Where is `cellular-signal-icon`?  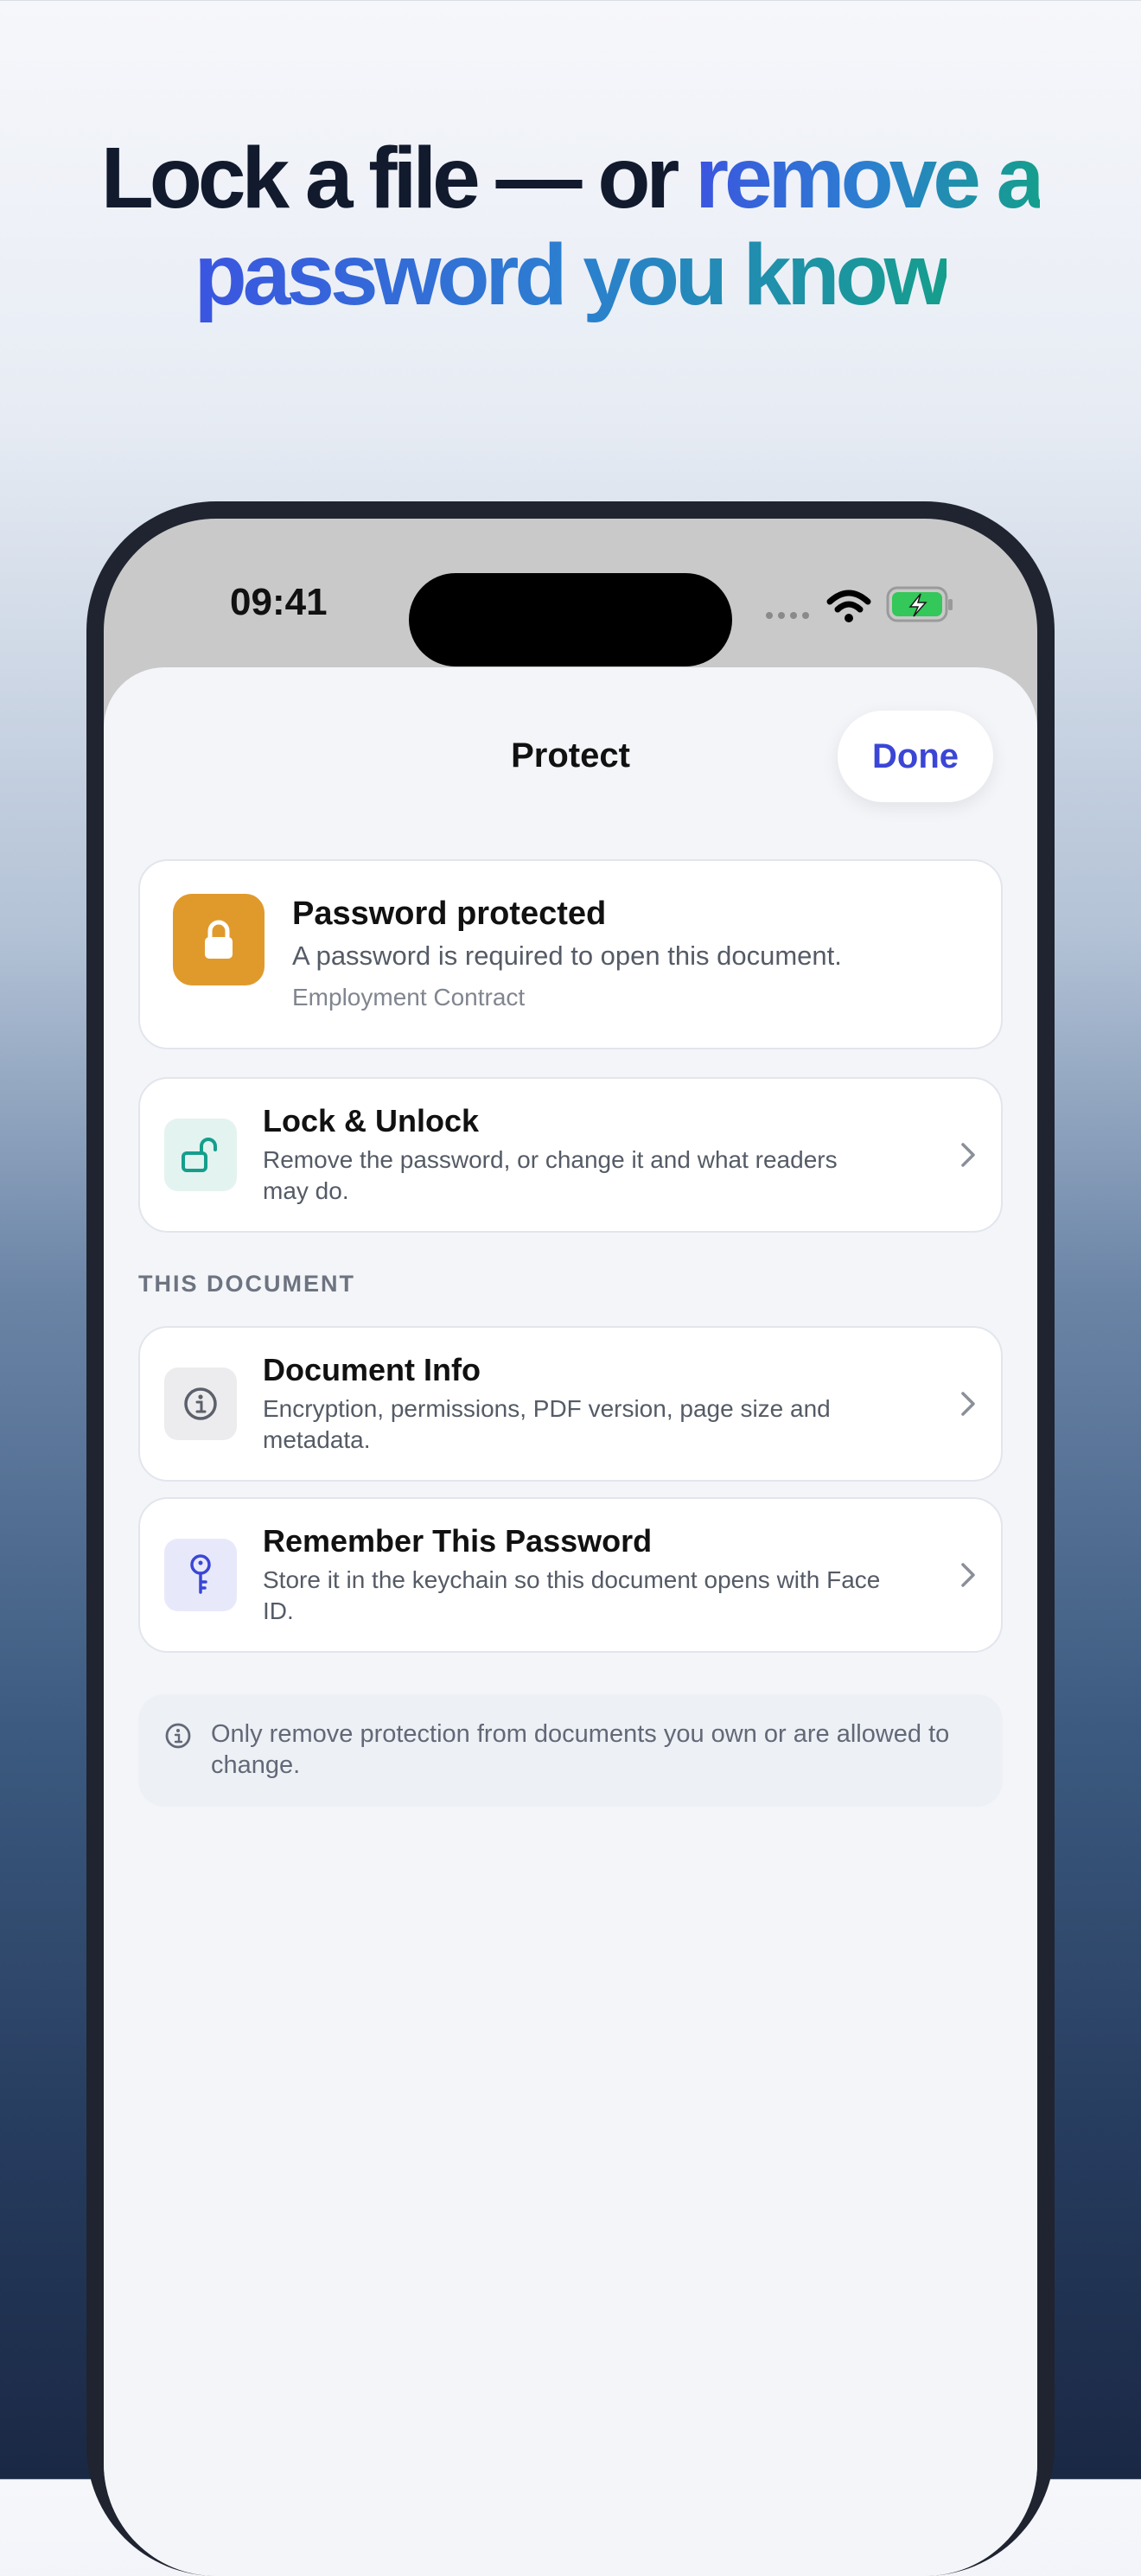
cellular-signal-icon is located at coordinates (787, 615).